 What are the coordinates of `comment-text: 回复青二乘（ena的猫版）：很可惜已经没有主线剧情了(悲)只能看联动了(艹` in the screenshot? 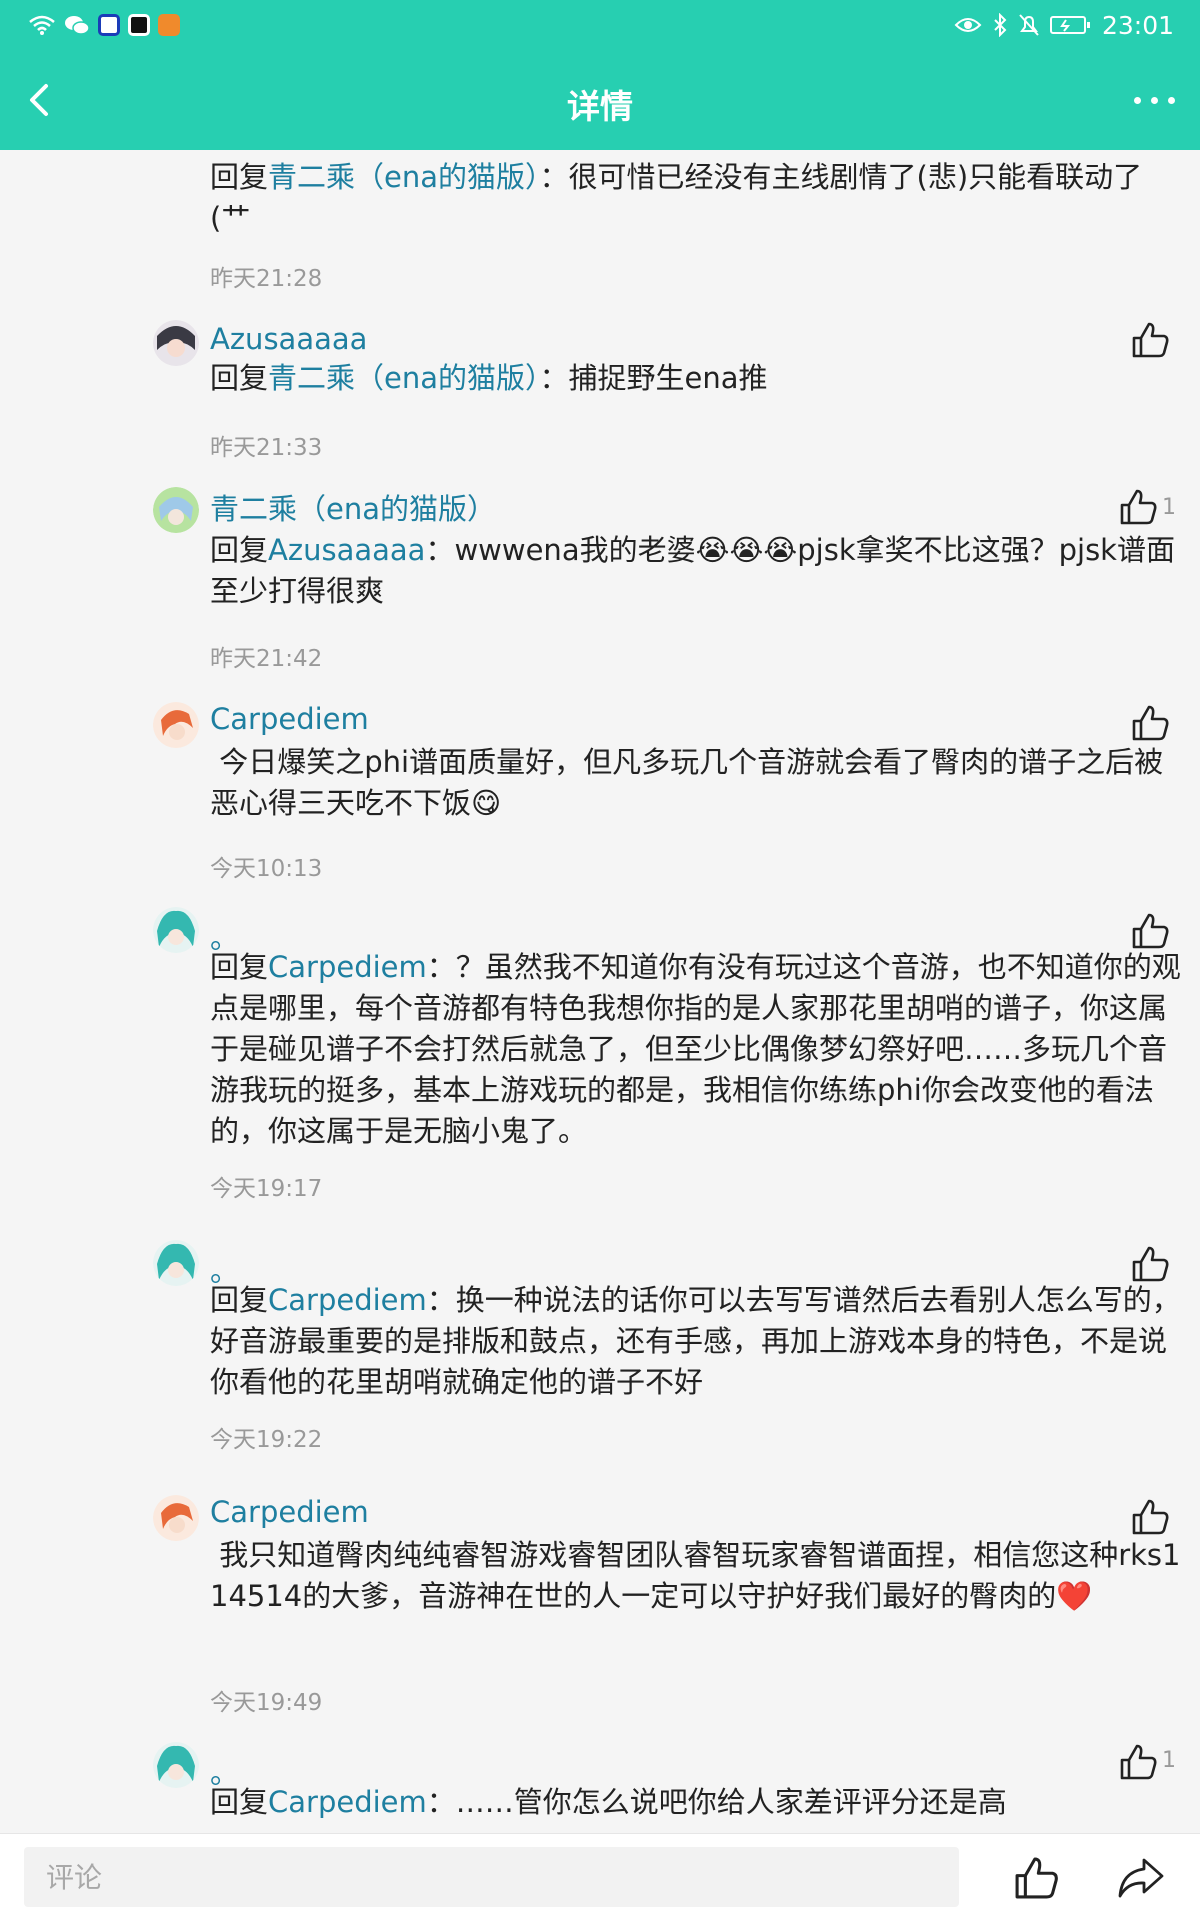 It's located at (676, 197).